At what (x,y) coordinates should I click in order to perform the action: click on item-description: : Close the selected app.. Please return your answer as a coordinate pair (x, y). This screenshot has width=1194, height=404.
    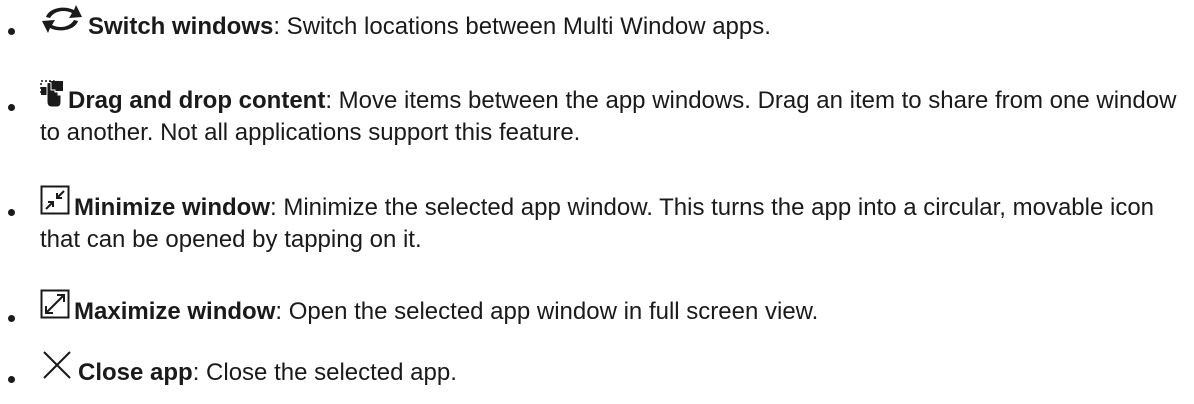
    Looking at the image, I should click on (324, 372).